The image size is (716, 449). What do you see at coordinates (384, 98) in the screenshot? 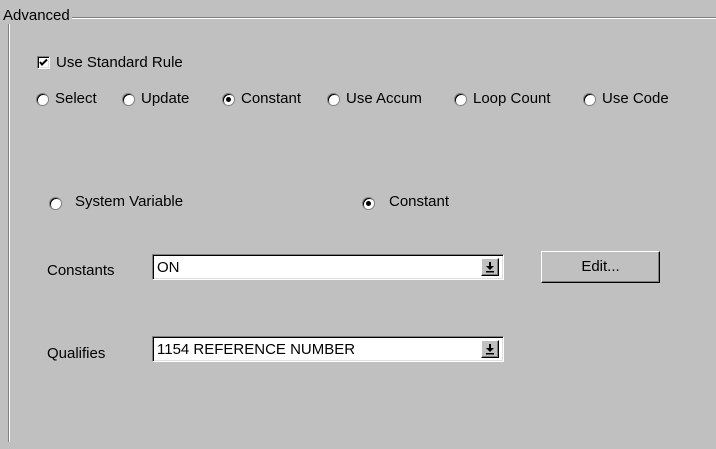
I see `radio-use-accum-label: Use Accum` at bounding box center [384, 98].